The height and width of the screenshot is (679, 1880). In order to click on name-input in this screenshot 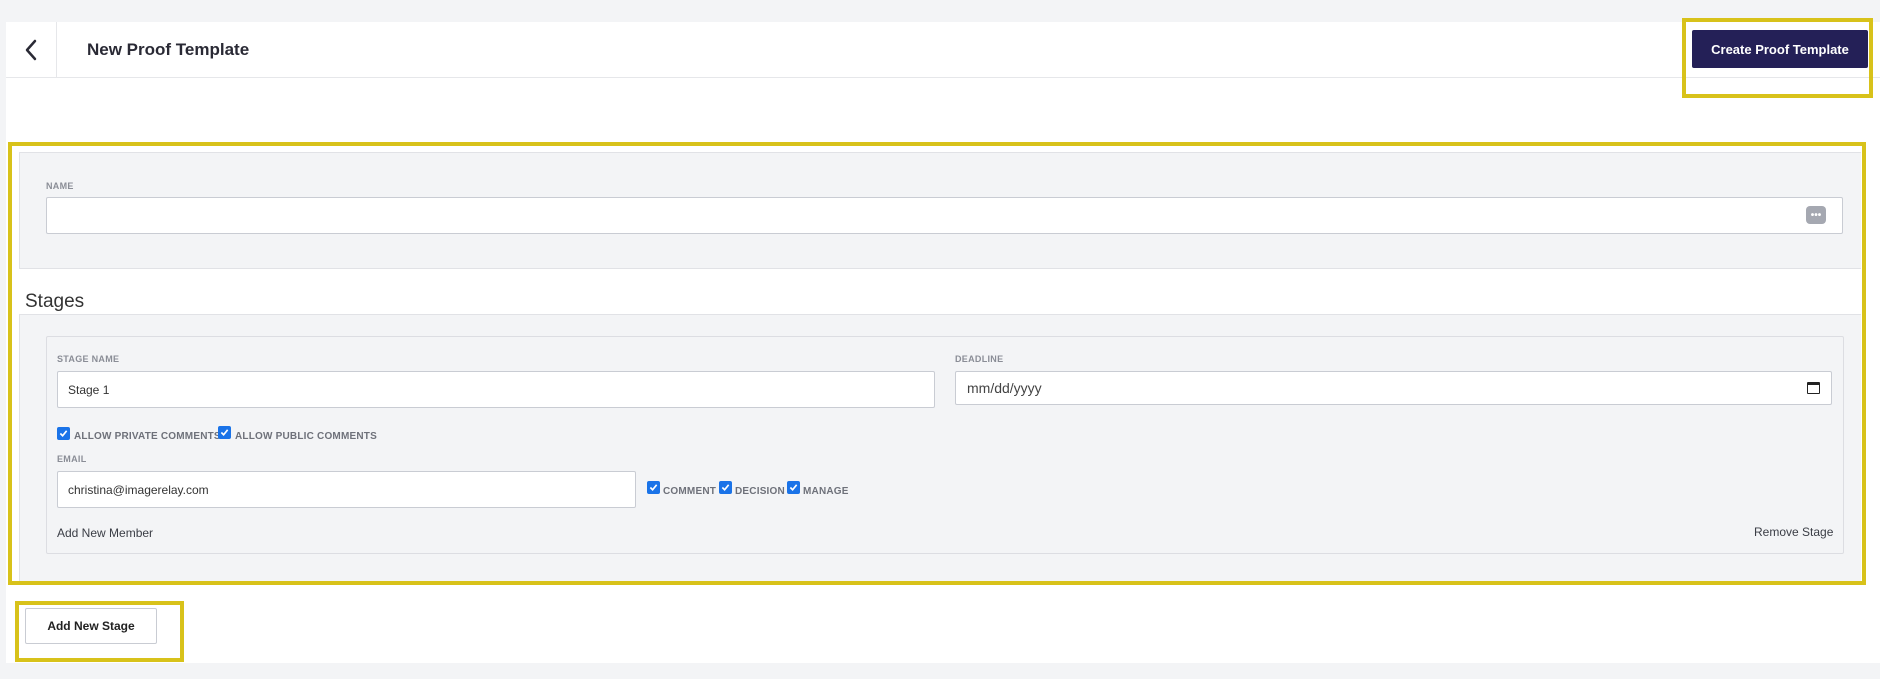, I will do `click(944, 215)`.